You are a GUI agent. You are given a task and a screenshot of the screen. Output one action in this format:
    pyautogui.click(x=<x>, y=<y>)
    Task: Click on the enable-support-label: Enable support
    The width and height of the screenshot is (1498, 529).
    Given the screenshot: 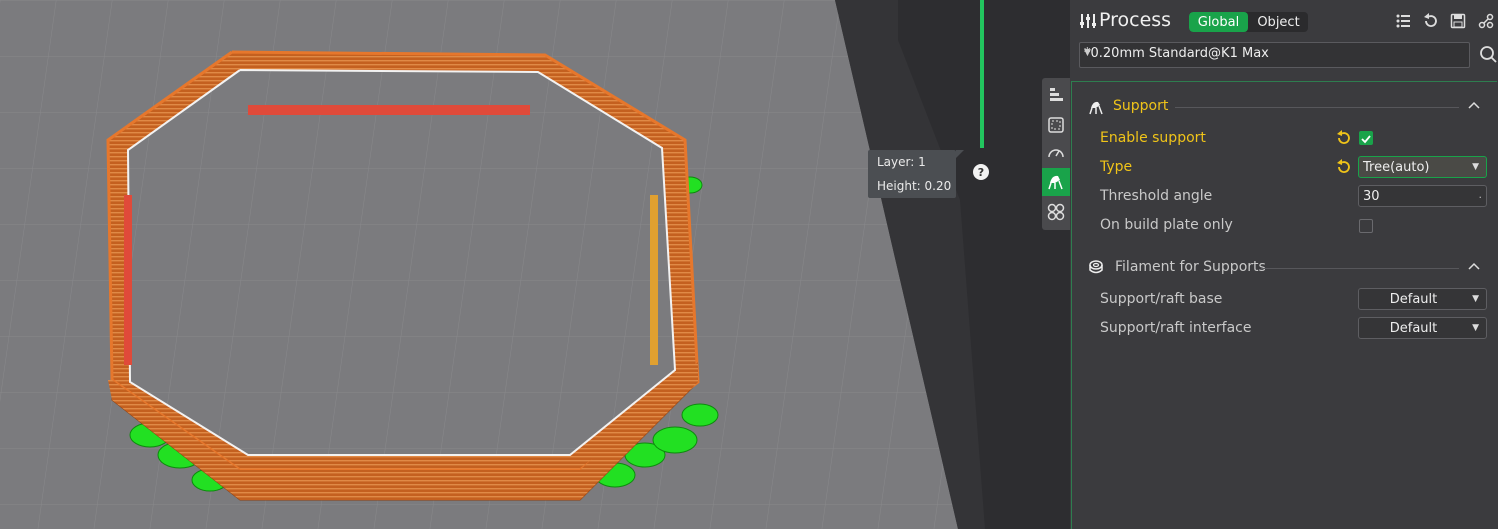 What is the action you would take?
    pyautogui.click(x=1153, y=138)
    